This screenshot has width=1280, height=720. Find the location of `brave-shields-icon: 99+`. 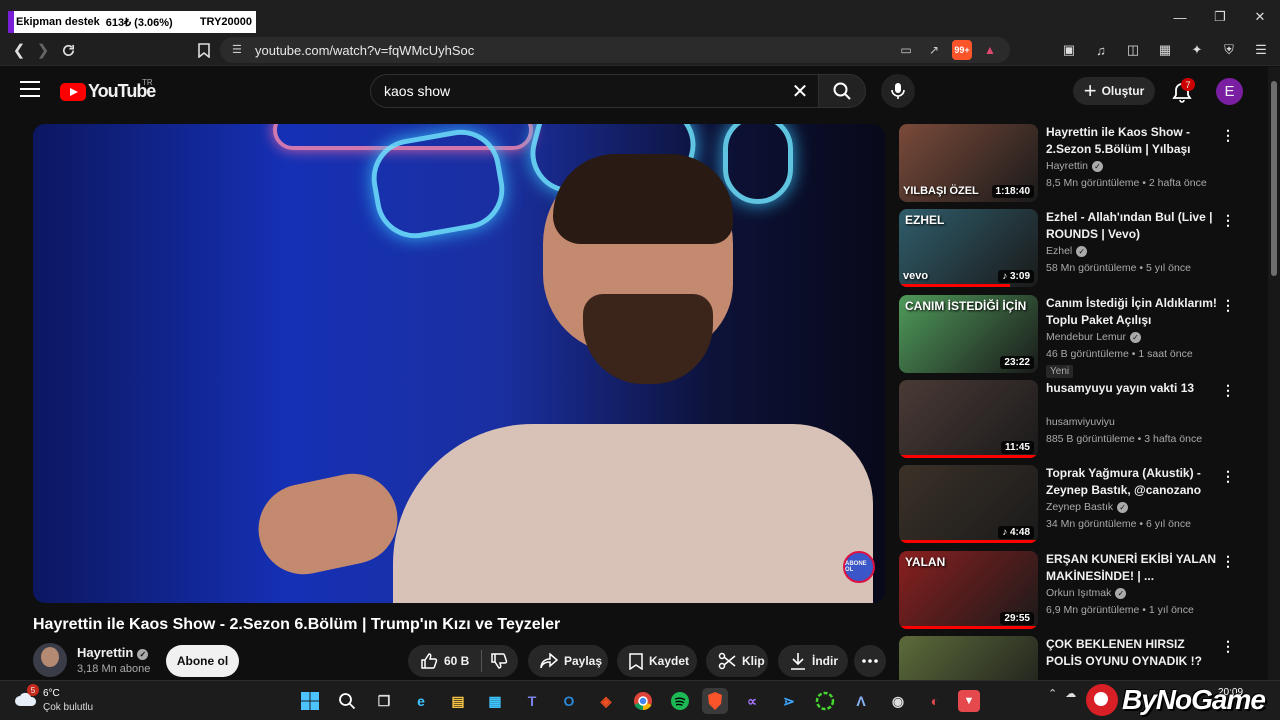

brave-shields-icon: 99+ is located at coordinates (962, 50).